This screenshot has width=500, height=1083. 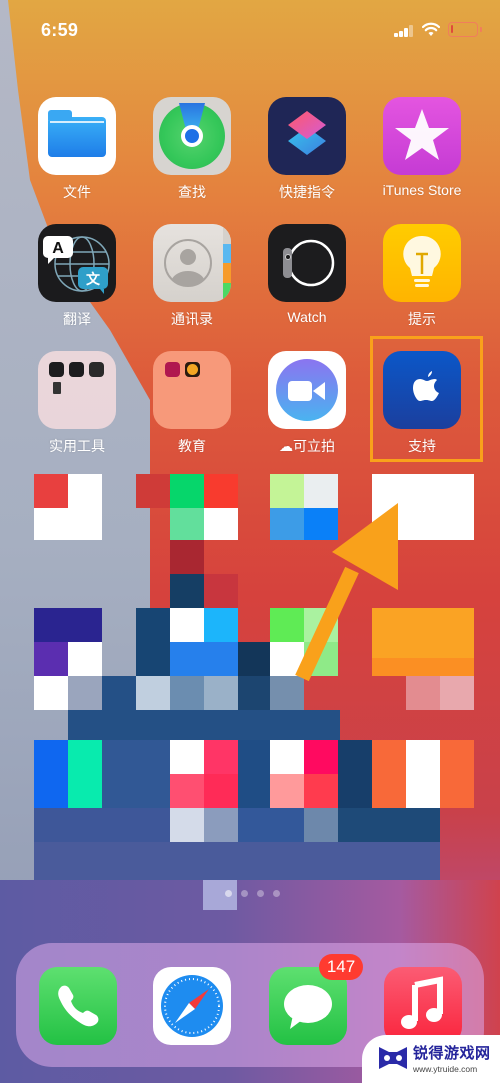 What do you see at coordinates (431, 29) in the screenshot?
I see `wifi-icon` at bounding box center [431, 29].